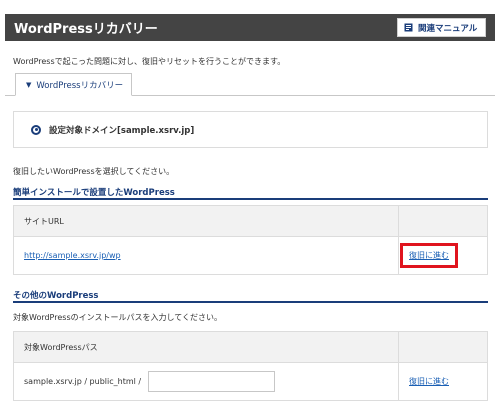 This screenshot has height=420, width=500. I want to click on site-url-column-header: サイトURL, so click(206, 221).